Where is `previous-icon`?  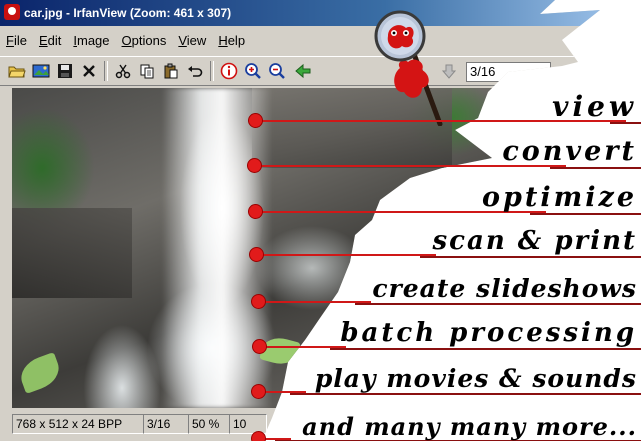
previous-icon is located at coordinates (303, 71).